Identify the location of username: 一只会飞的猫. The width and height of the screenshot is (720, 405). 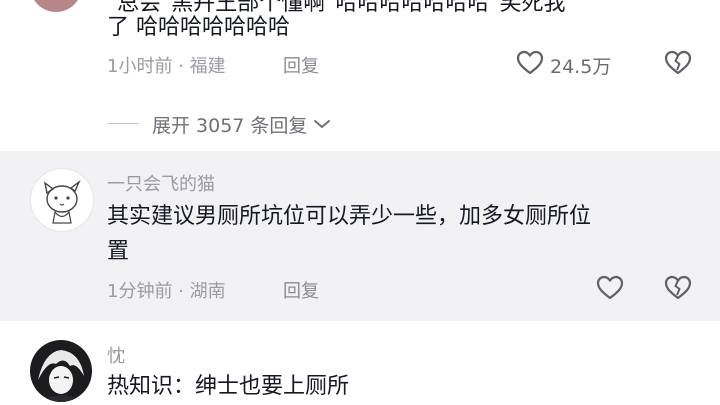
(161, 183).